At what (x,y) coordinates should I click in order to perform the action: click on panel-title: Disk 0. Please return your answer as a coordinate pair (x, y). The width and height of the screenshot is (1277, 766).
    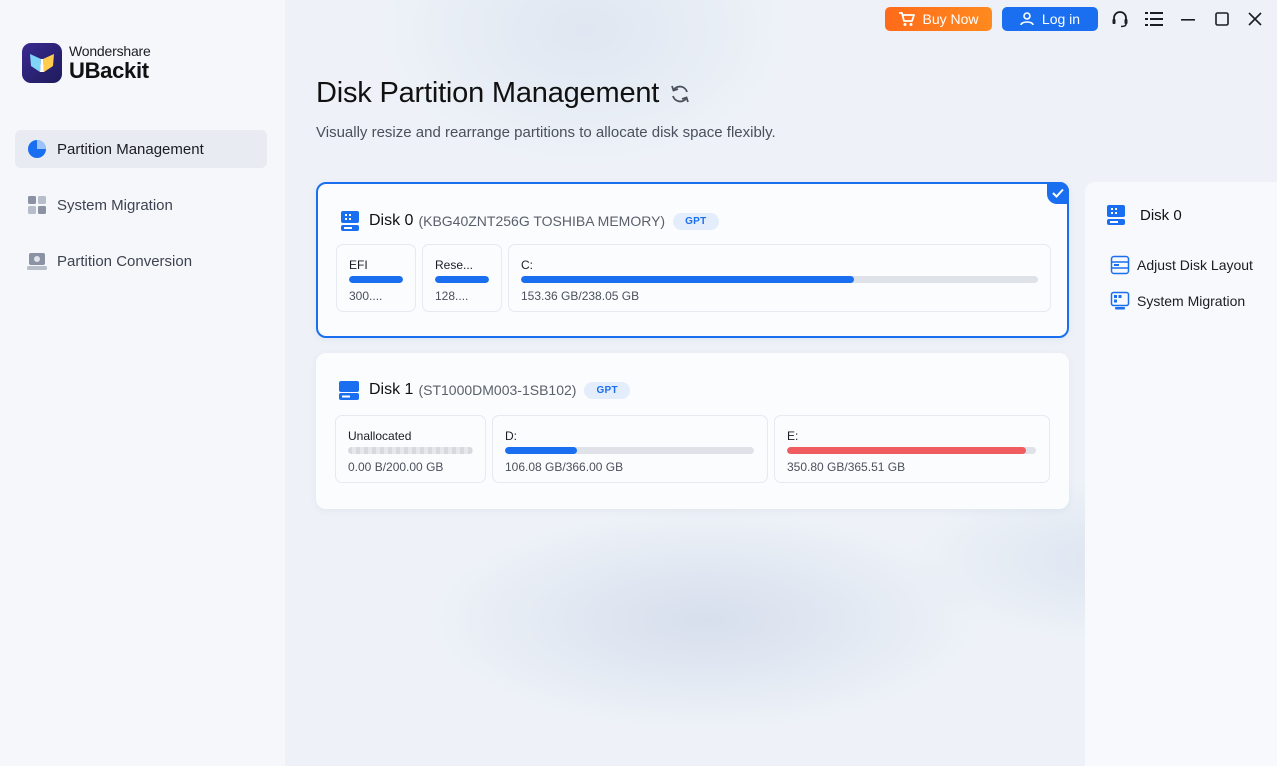
    Looking at the image, I should click on (1144, 215).